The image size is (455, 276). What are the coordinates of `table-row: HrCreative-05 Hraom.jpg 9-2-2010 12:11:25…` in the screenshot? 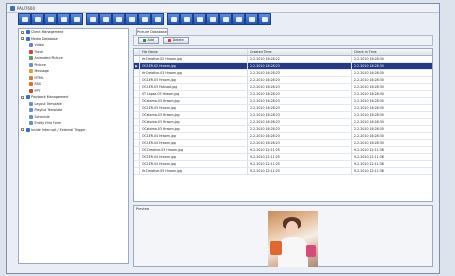 It's located at (283, 171).